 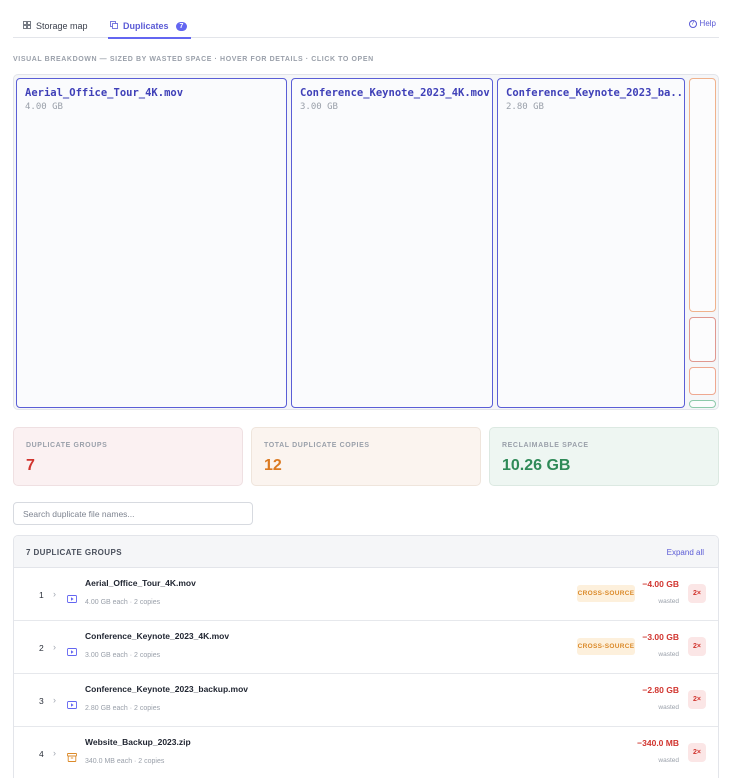 What do you see at coordinates (67, 445) in the screenshot?
I see `stat-label: DUPLICATE GROUPS` at bounding box center [67, 445].